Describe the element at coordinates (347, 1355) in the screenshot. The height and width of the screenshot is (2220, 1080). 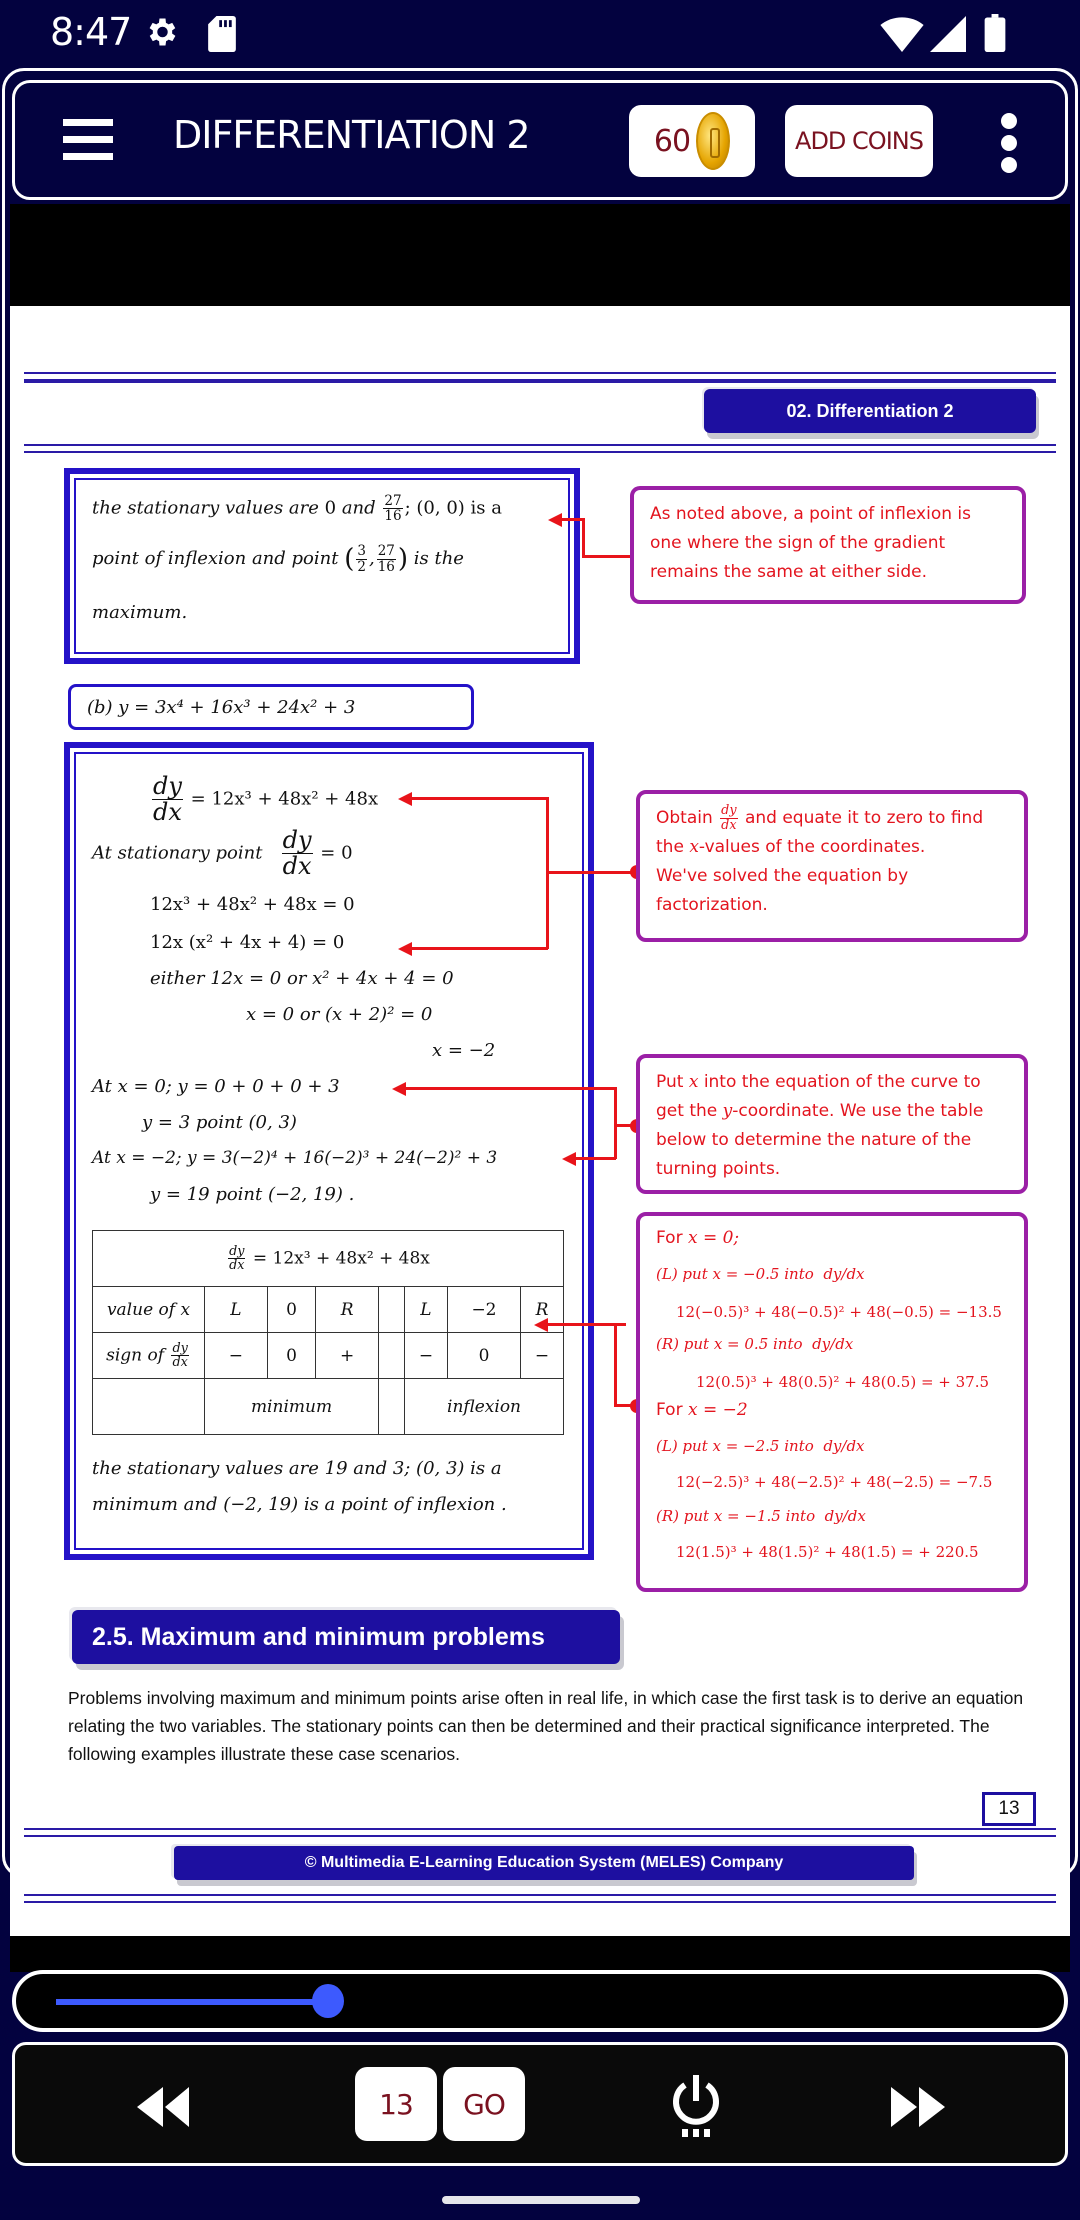
I see `table-cell: +` at that location.